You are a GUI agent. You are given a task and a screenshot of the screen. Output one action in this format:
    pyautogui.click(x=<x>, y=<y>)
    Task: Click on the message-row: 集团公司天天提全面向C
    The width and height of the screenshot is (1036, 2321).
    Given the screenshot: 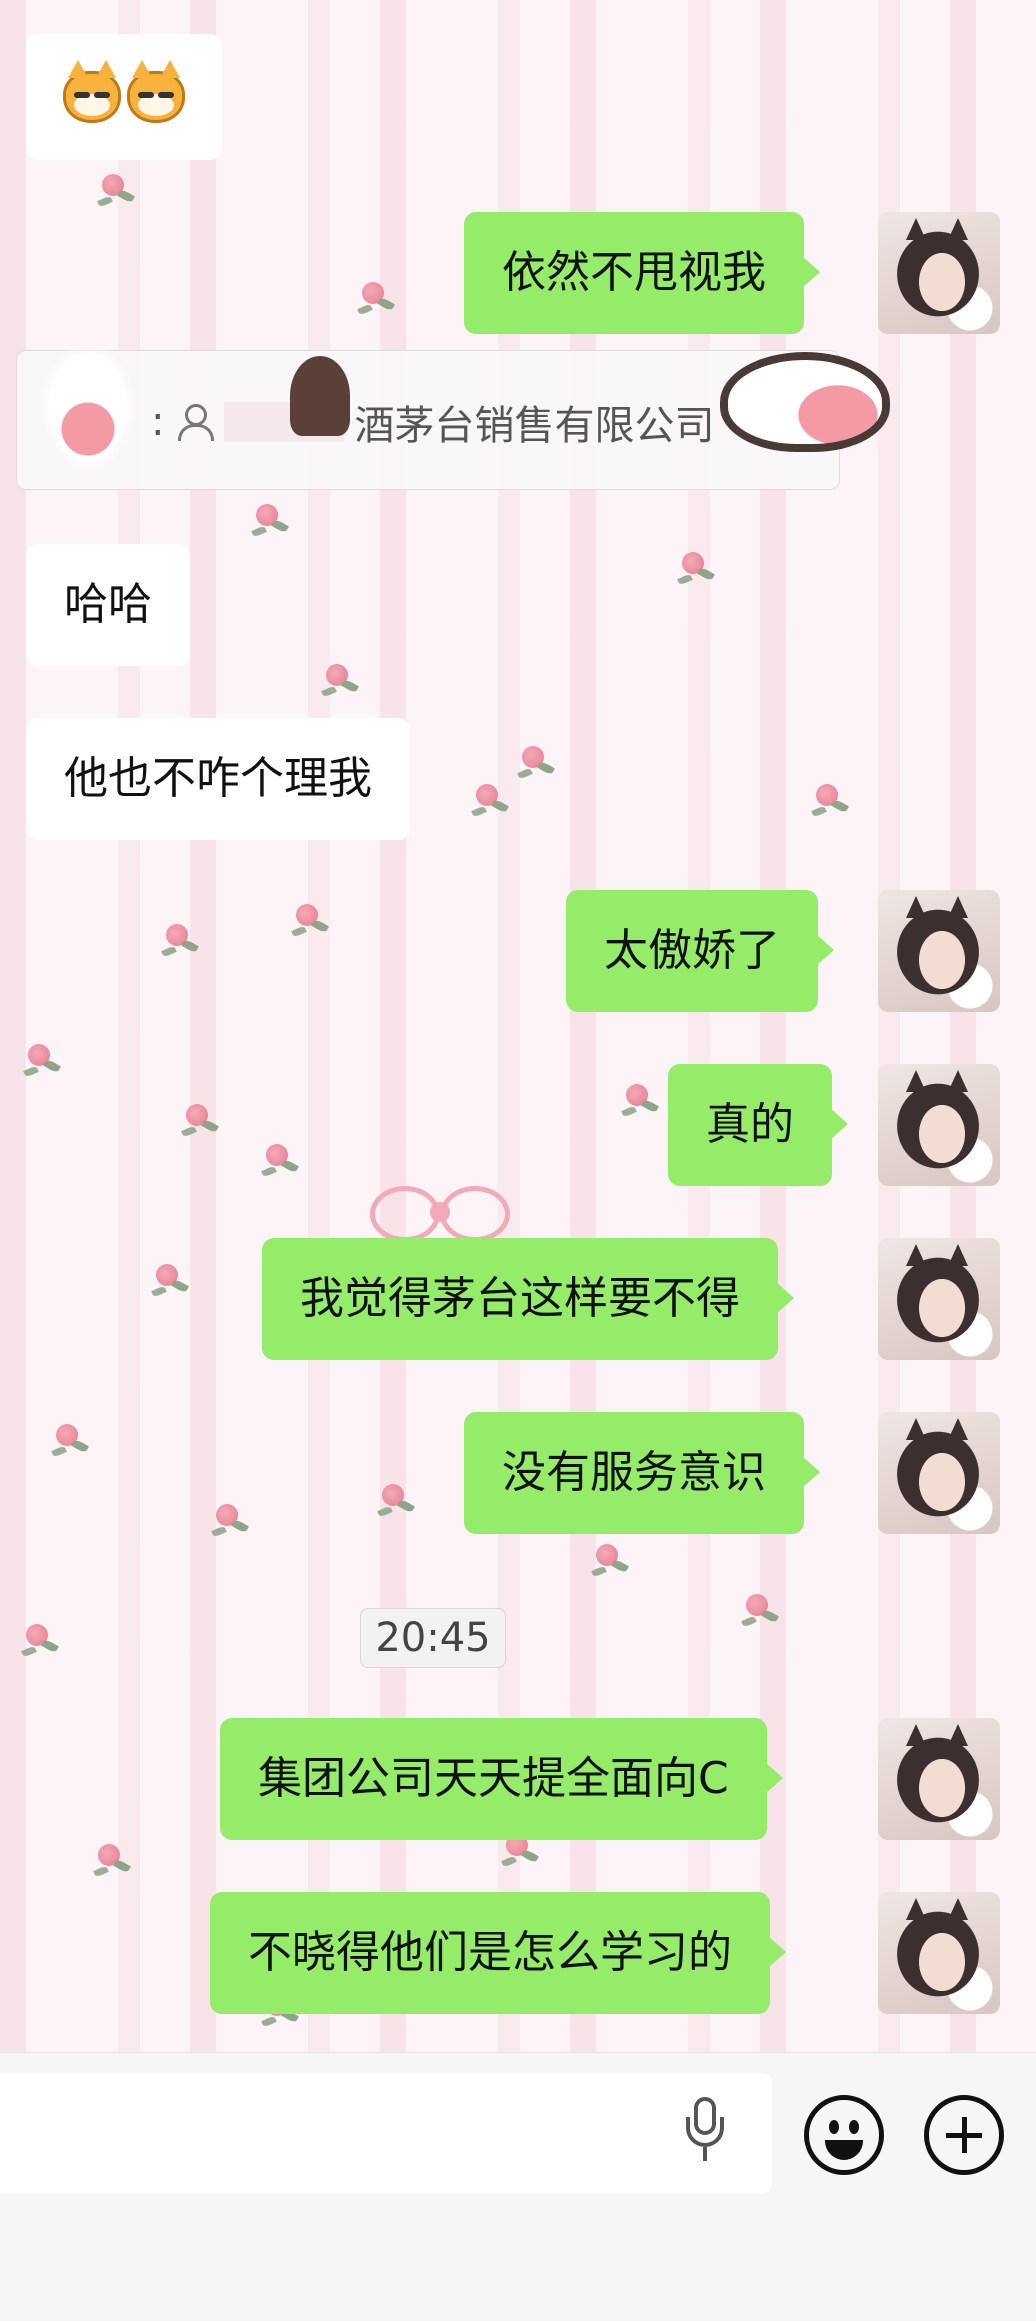 What is the action you would take?
    pyautogui.click(x=501, y=1779)
    